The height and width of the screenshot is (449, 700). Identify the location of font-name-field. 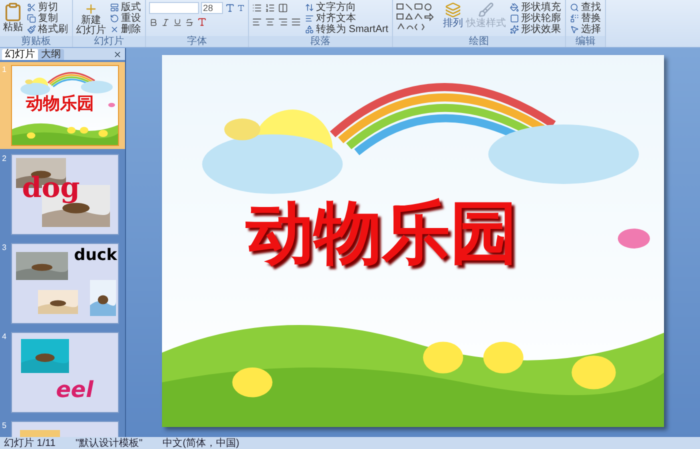
(174, 8).